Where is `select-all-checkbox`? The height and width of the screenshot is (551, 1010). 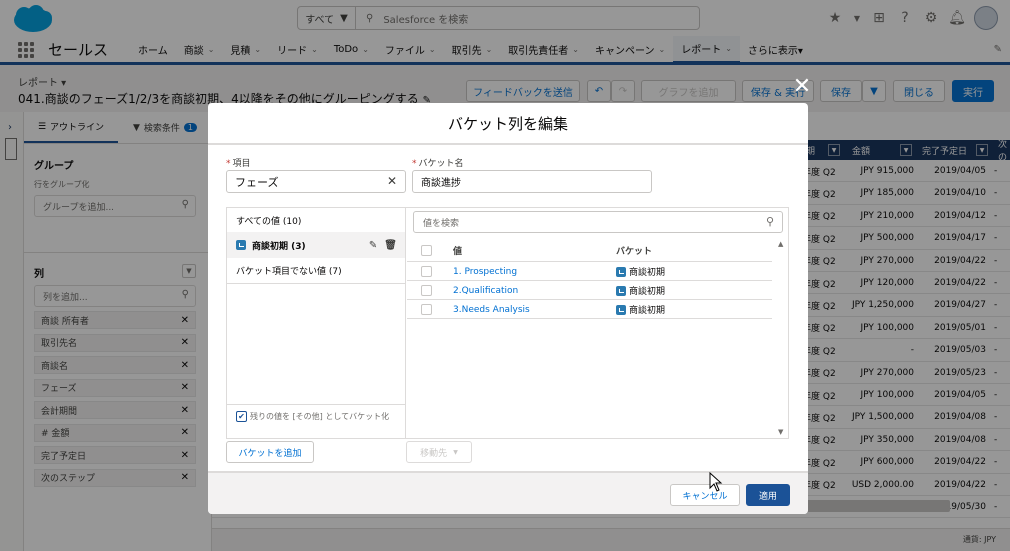 select-all-checkbox is located at coordinates (426, 250).